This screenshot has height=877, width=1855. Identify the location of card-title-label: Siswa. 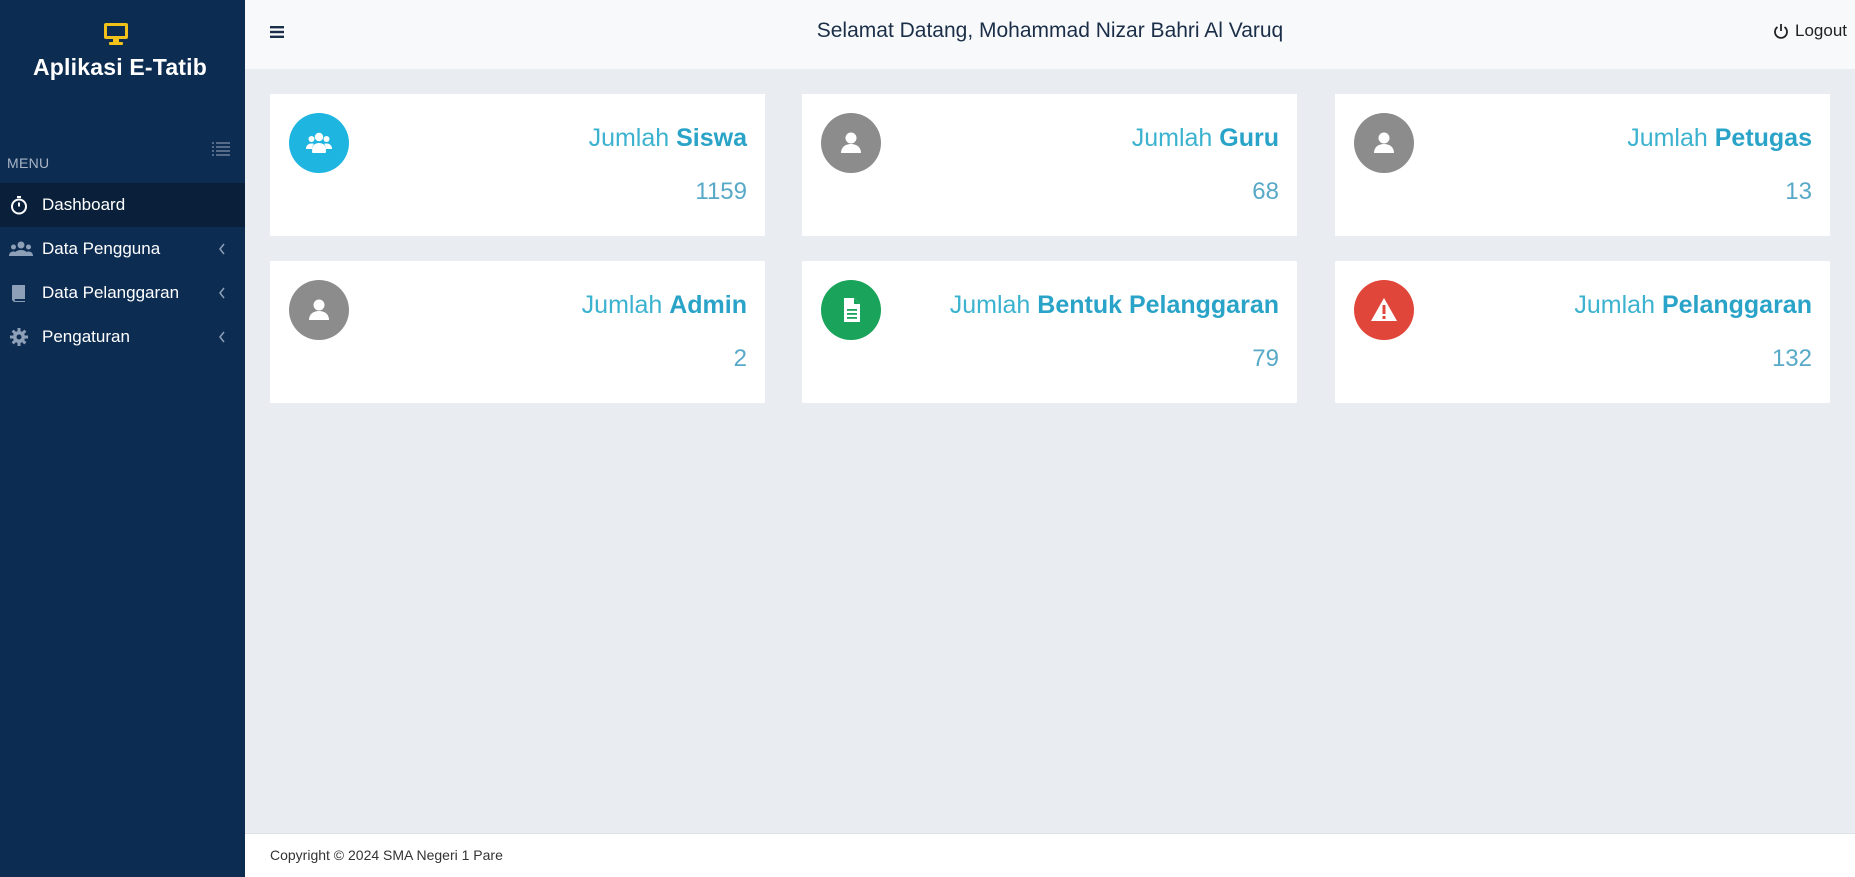
(711, 138).